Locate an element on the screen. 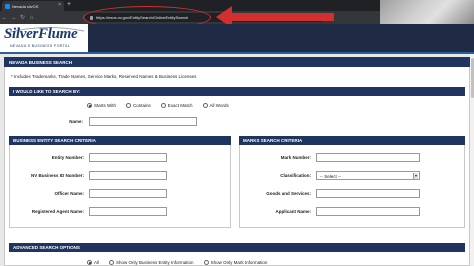 Image resolution: width=474 pixels, height=266 pixels. favicon-icon is located at coordinates (7, 6).